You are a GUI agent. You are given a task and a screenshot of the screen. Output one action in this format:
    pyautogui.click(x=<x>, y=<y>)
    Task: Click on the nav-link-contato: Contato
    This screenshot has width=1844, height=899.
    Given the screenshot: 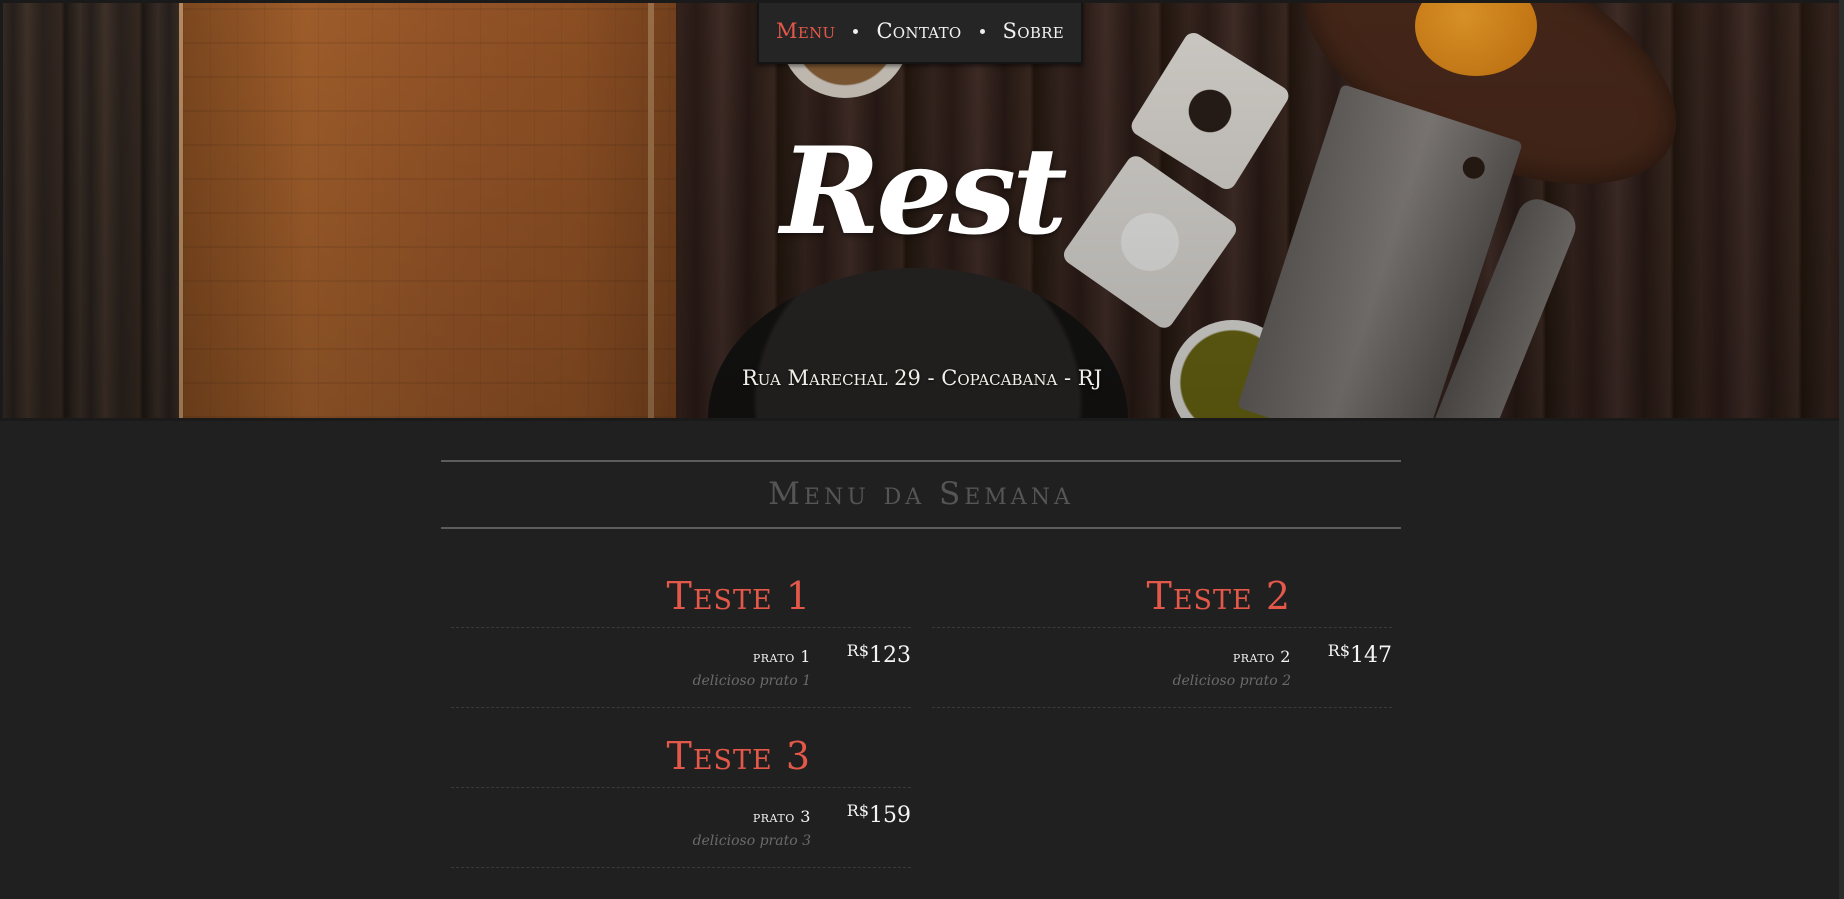 What is the action you would take?
    pyautogui.click(x=918, y=31)
    